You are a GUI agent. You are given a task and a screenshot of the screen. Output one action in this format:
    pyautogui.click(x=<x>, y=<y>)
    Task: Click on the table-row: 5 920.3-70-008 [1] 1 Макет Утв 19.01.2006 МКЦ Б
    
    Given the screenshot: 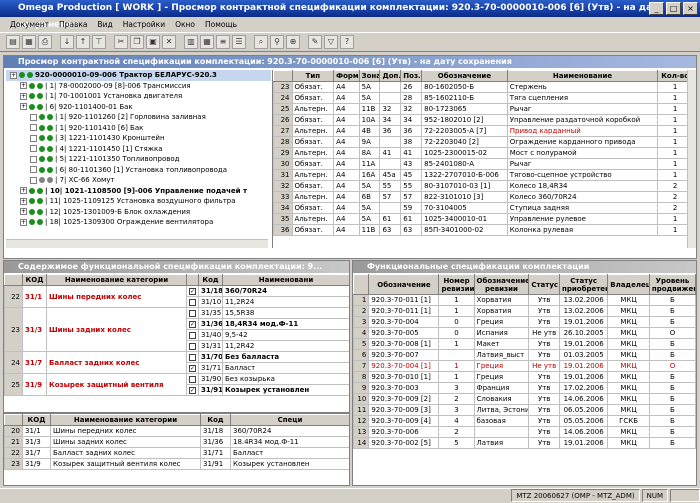 What is the action you would take?
    pyautogui.click(x=524, y=344)
    